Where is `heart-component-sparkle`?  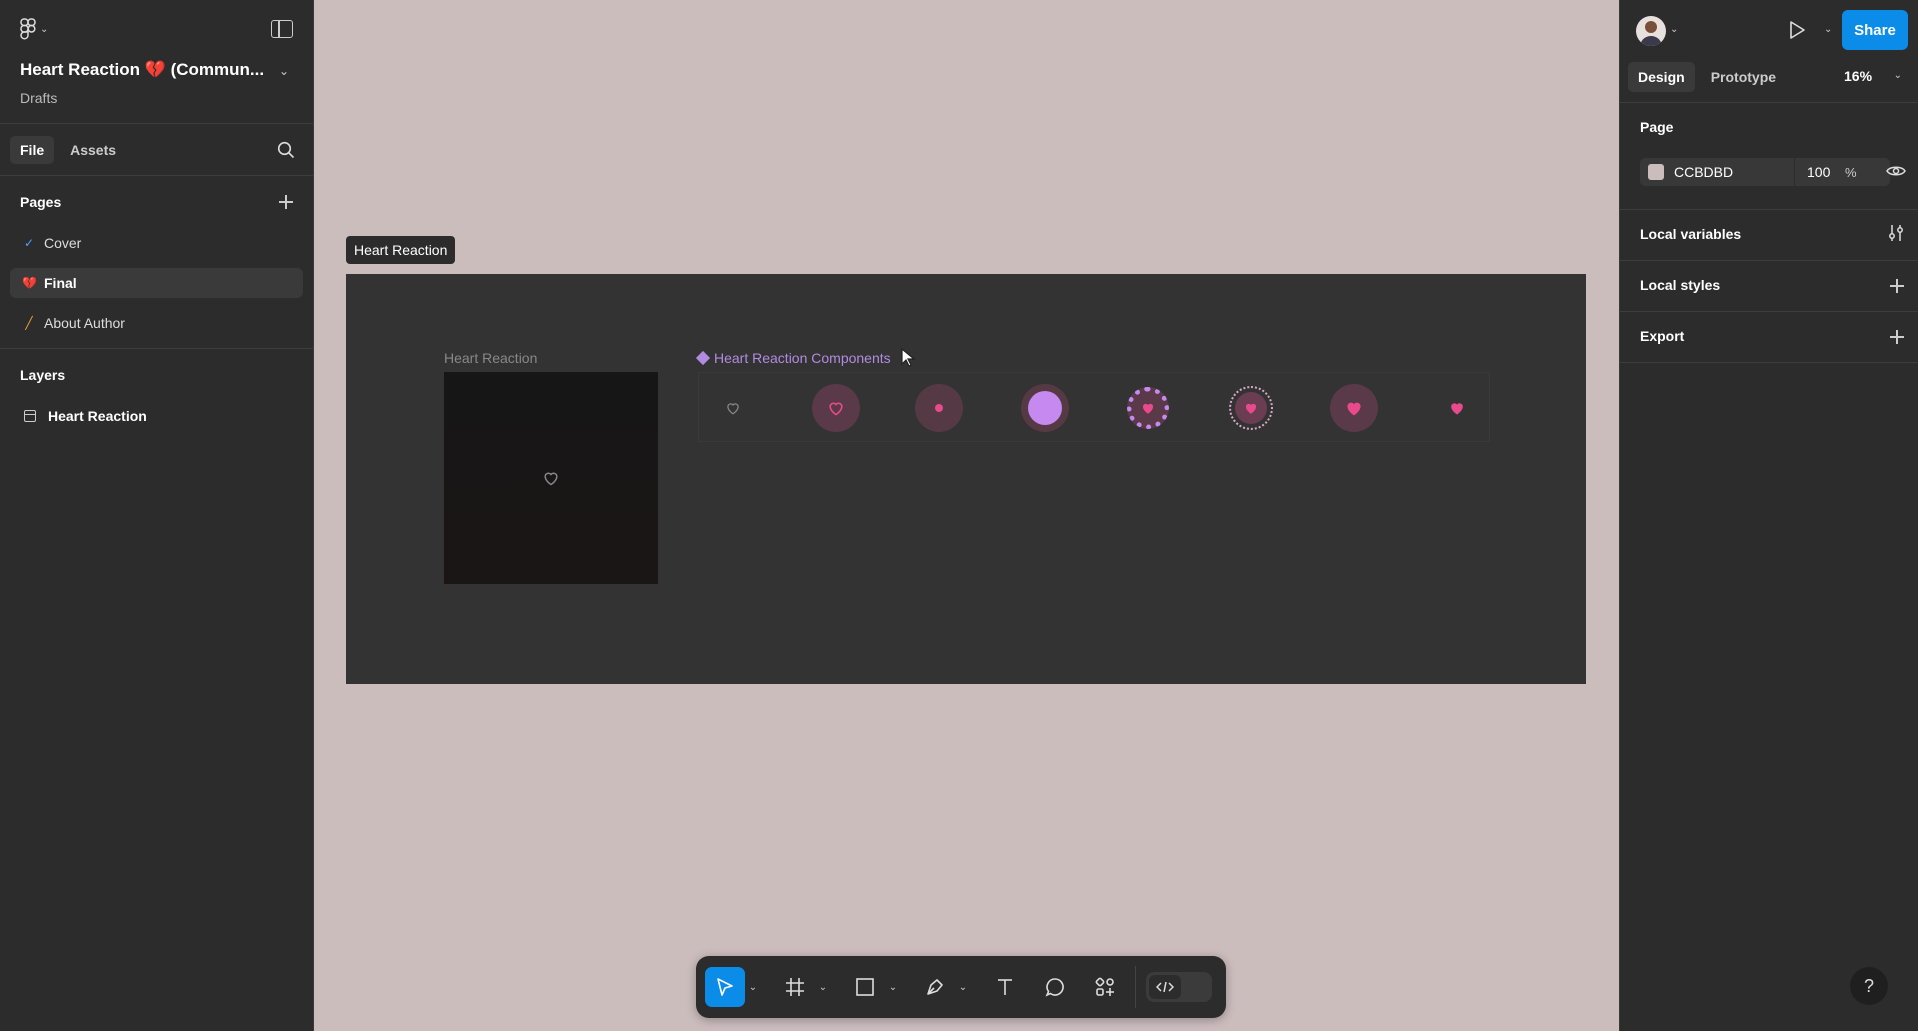 heart-component-sparkle is located at coordinates (1251, 408).